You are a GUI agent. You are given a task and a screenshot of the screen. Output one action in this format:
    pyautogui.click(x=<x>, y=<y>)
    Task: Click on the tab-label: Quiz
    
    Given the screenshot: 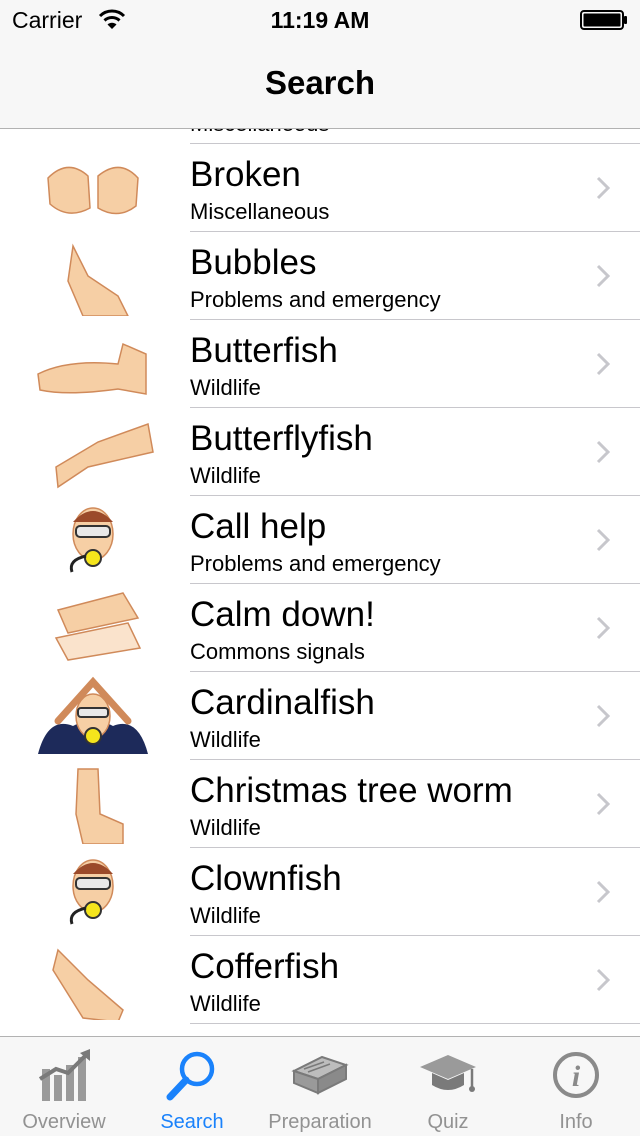 What is the action you would take?
    pyautogui.click(x=448, y=1122)
    